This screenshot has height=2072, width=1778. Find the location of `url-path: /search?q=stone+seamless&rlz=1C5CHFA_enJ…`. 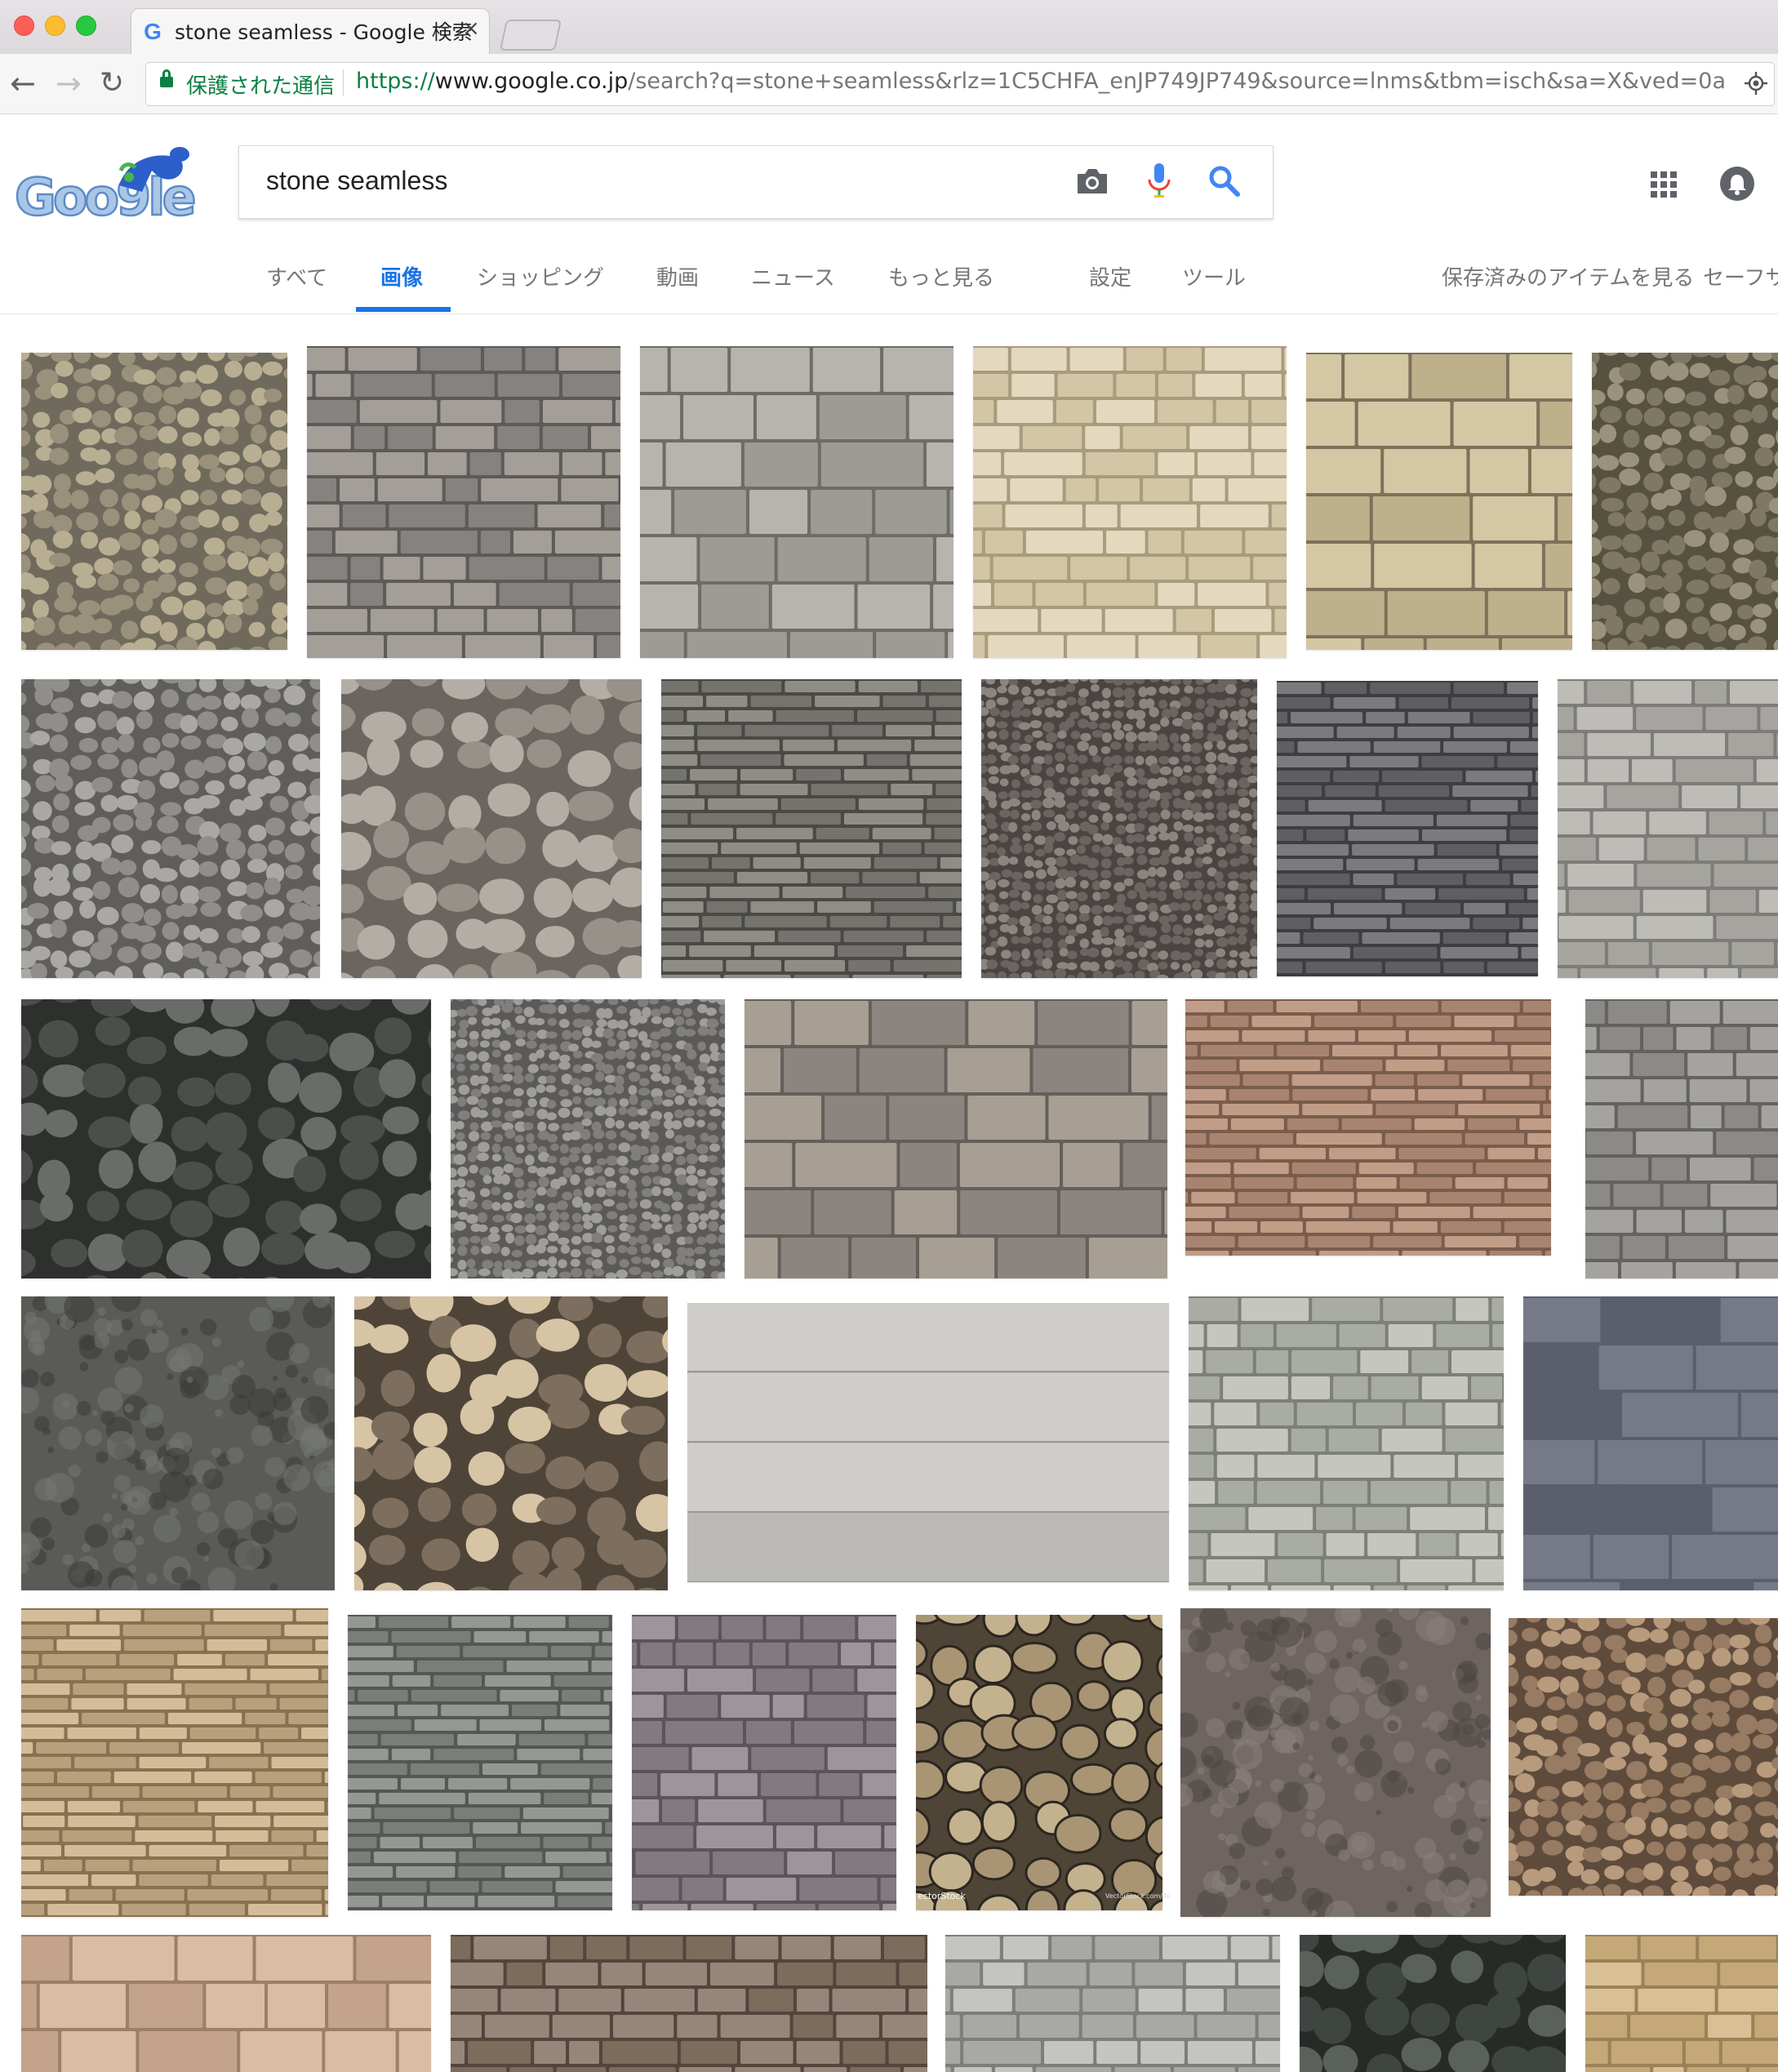

url-path: /search?q=stone+seamless&rlz=1C5CHFA_enJ… is located at coordinates (1177, 81).